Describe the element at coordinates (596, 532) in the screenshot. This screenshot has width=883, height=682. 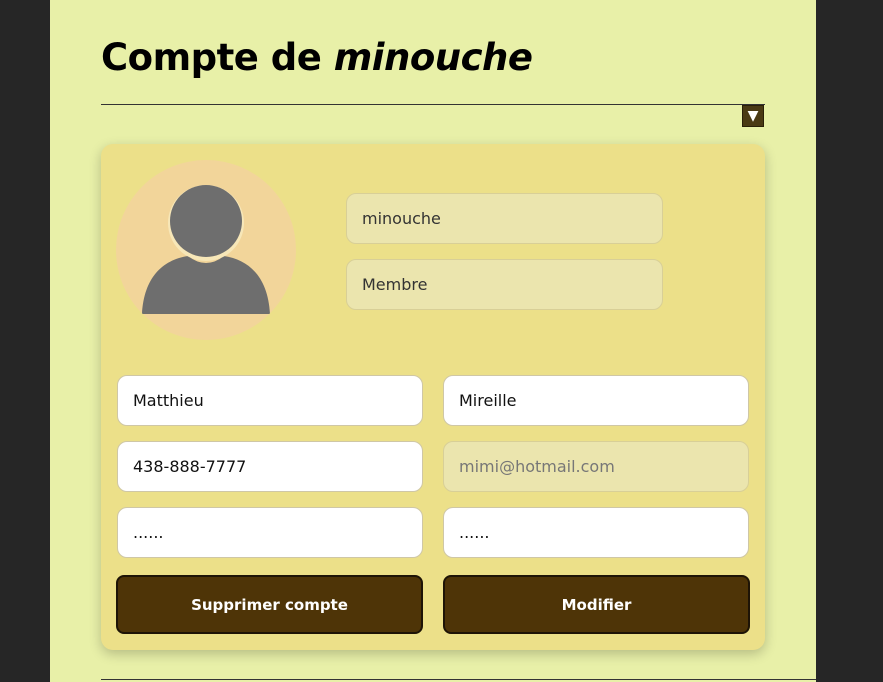
I see `password-confirm-field` at that location.